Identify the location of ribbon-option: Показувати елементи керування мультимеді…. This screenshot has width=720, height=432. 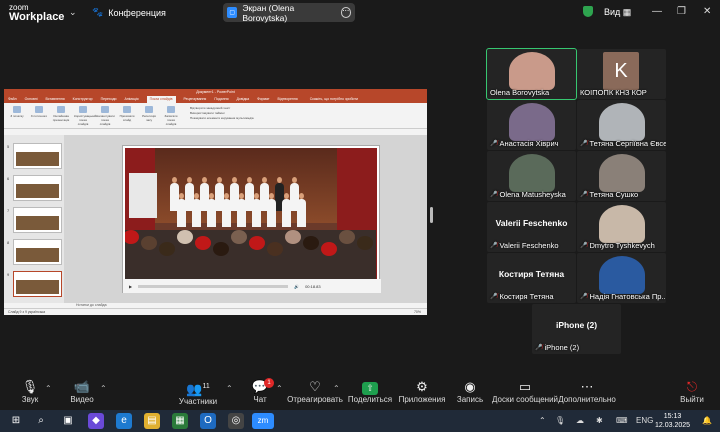
(222, 118).